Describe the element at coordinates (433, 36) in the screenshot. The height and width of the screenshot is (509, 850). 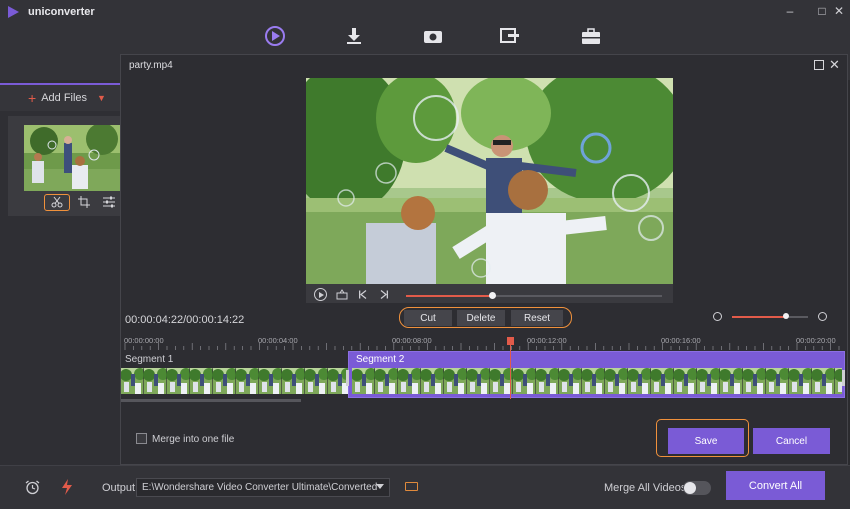
I see `record-icon` at that location.